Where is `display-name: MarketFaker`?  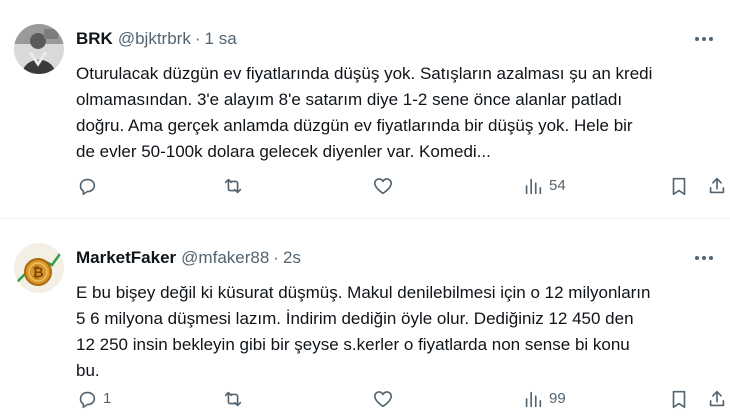
display-name: MarketFaker is located at coordinates (126, 258).